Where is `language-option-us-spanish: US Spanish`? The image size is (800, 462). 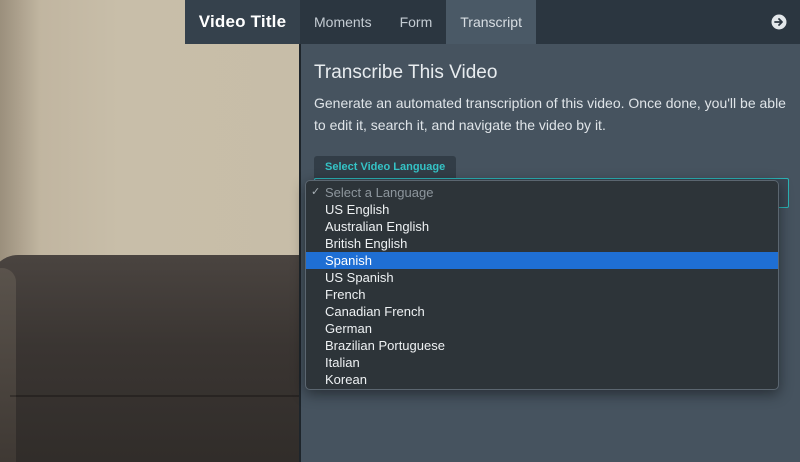 language-option-us-spanish: US Spanish is located at coordinates (542, 277).